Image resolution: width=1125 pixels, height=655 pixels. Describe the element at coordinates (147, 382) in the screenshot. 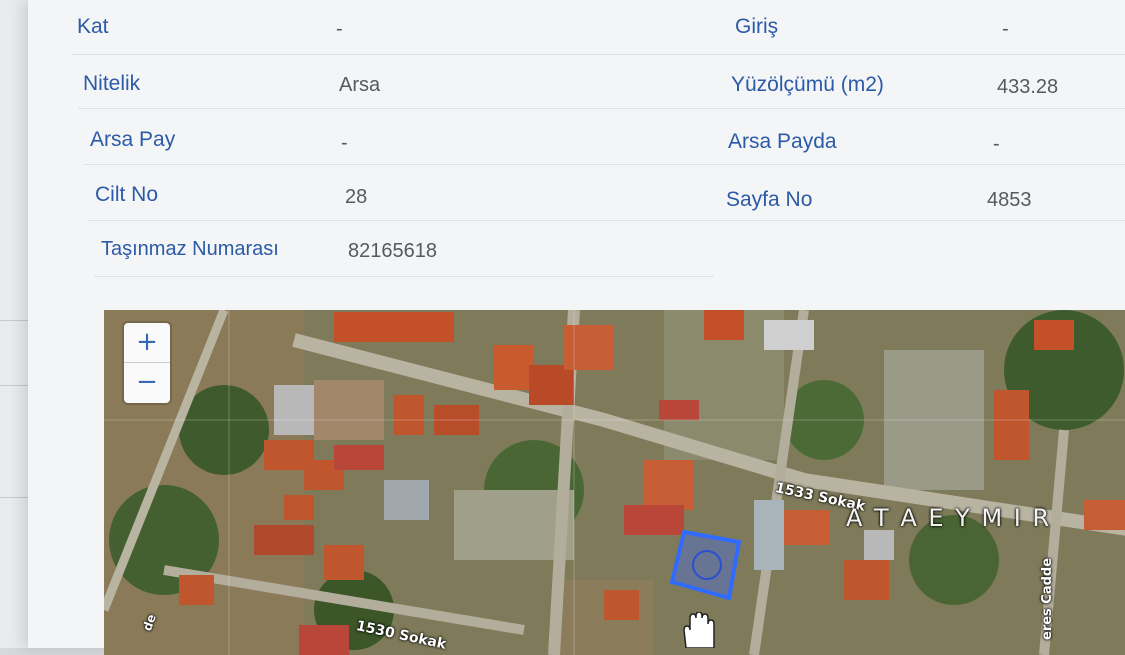

I see `zoom-out-button: −` at that location.